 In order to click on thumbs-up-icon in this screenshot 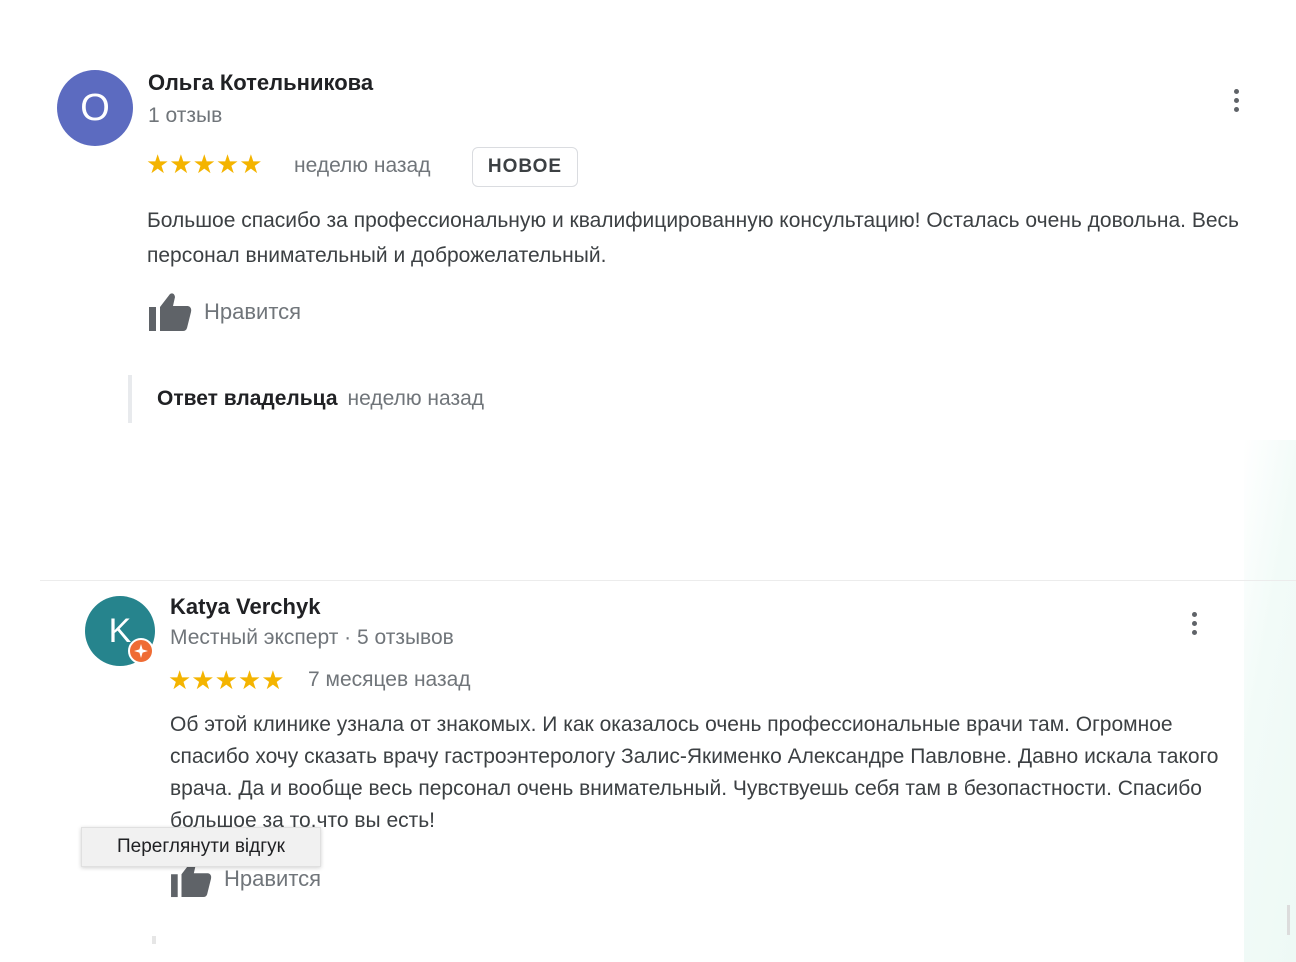, I will do `click(170, 312)`.